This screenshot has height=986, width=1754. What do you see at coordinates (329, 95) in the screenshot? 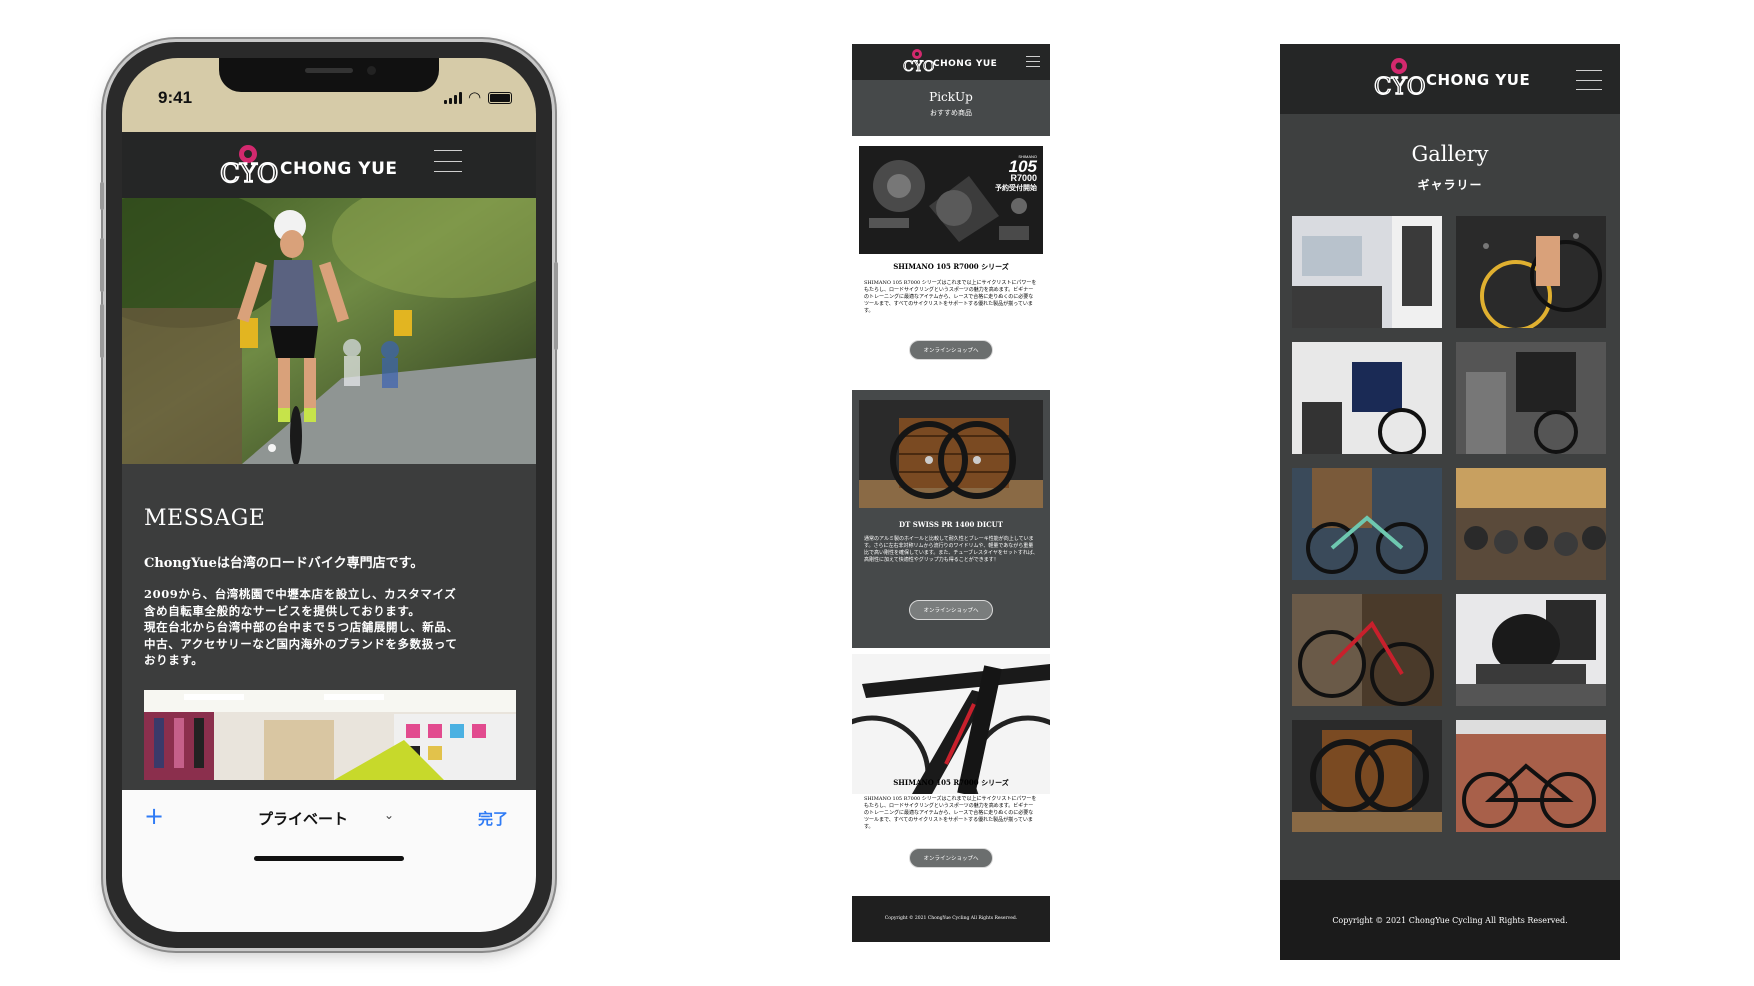
I see `status-bar: 9:41 ◠` at bounding box center [329, 95].